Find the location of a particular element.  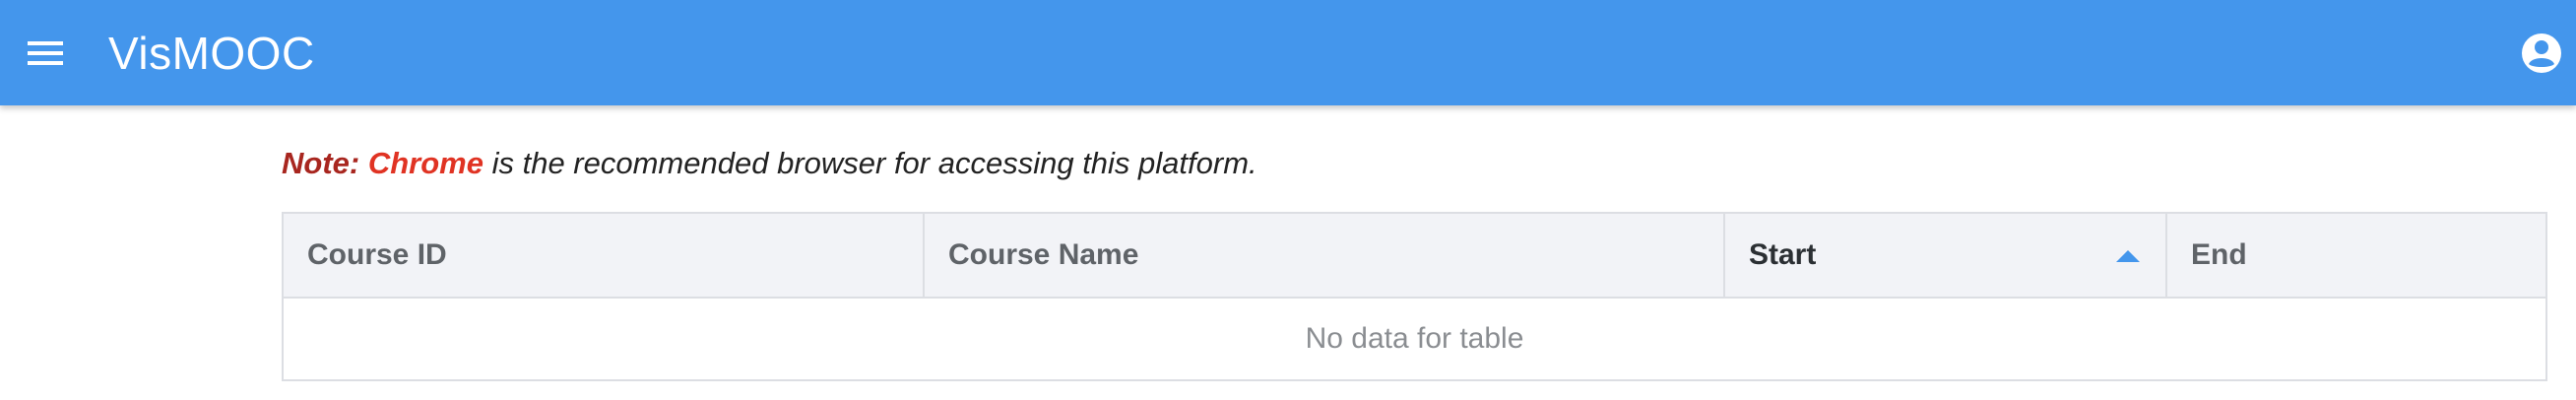

app-title: VisMOOC is located at coordinates (211, 53).